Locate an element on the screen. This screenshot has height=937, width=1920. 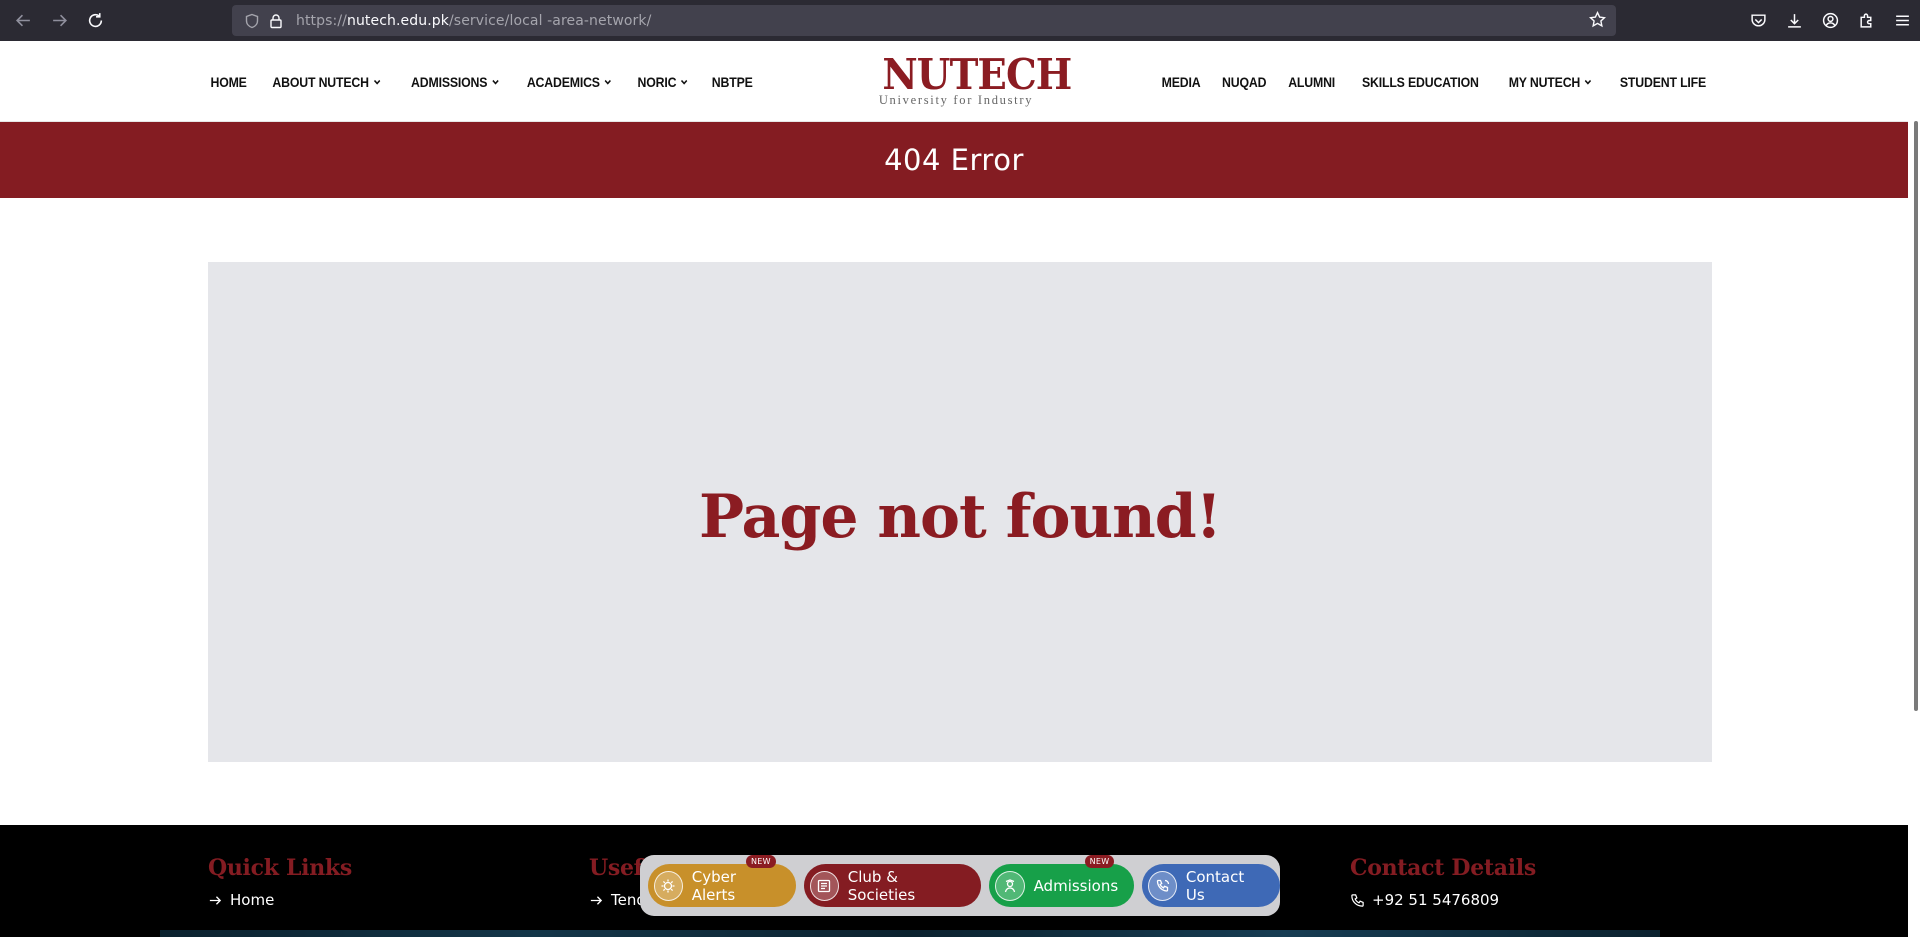
nav-item-nuqad: NUQAD is located at coordinates (1244, 82).